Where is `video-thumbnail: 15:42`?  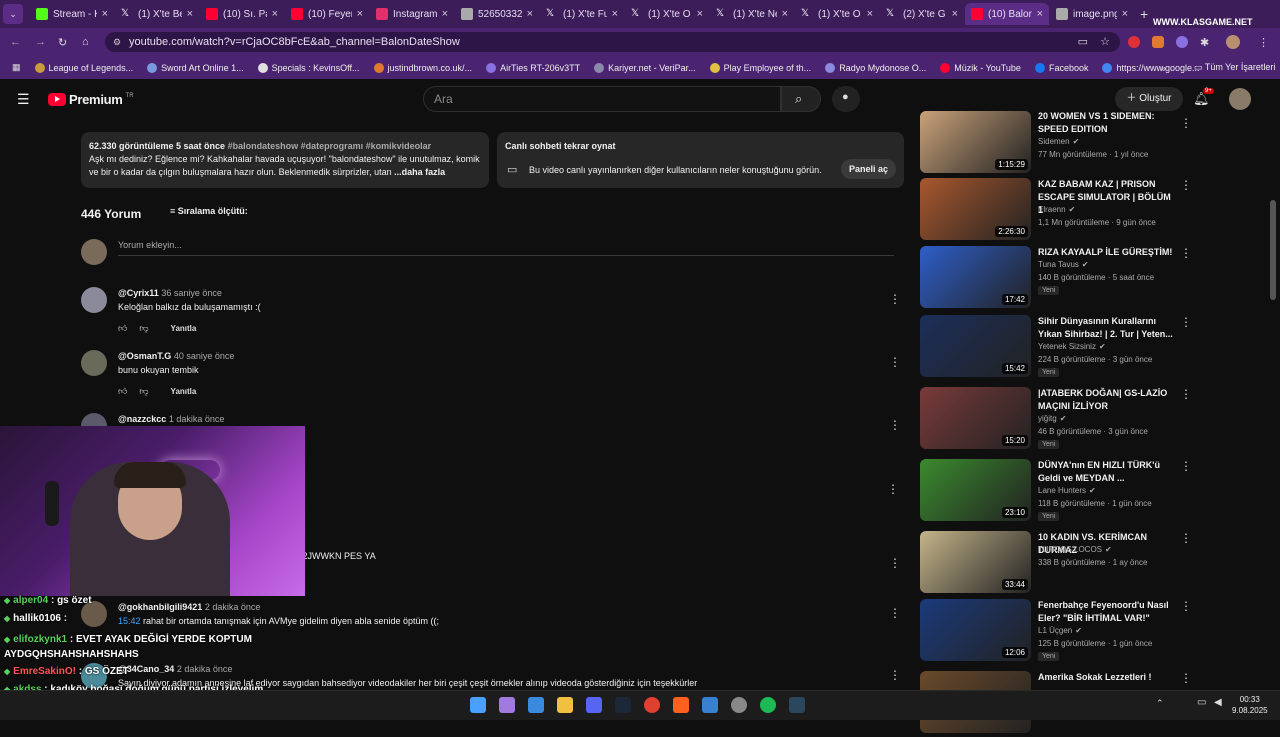
video-thumbnail: 15:42 is located at coordinates (975, 346).